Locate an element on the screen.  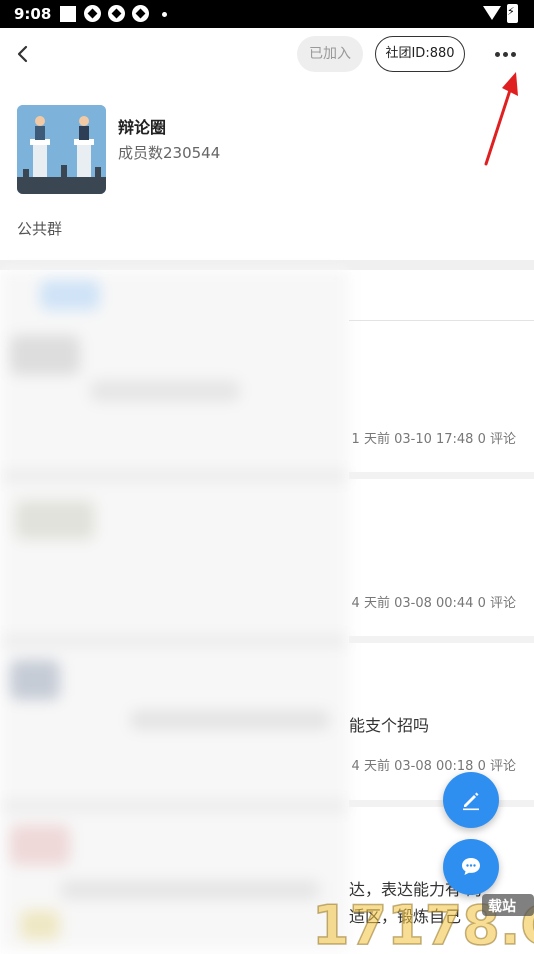
post-meta: 4 天前 03-08 00:44 0 评论 is located at coordinates (433, 603).